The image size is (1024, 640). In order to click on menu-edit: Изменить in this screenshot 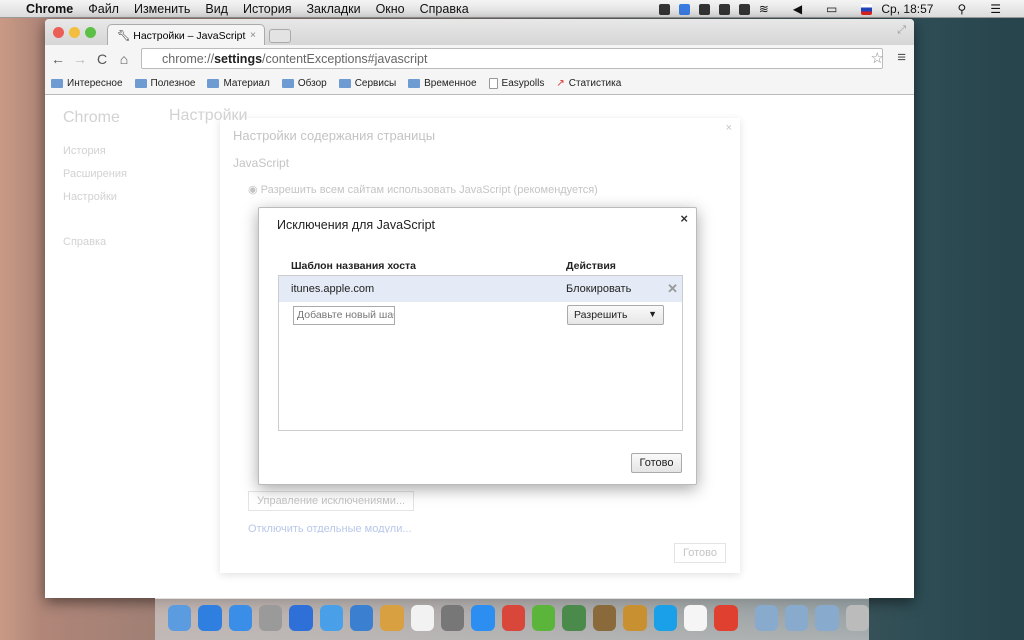, I will do `click(162, 9)`.